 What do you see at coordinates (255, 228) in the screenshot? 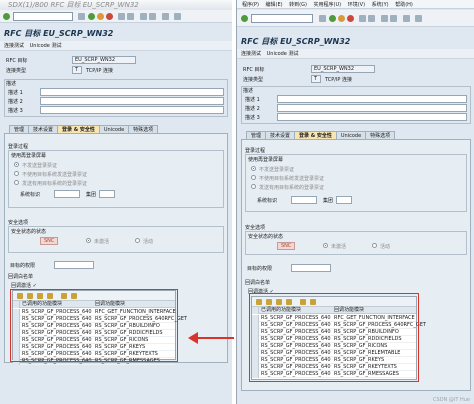
I see `security-group-title: 安全选项` at bounding box center [255, 228].